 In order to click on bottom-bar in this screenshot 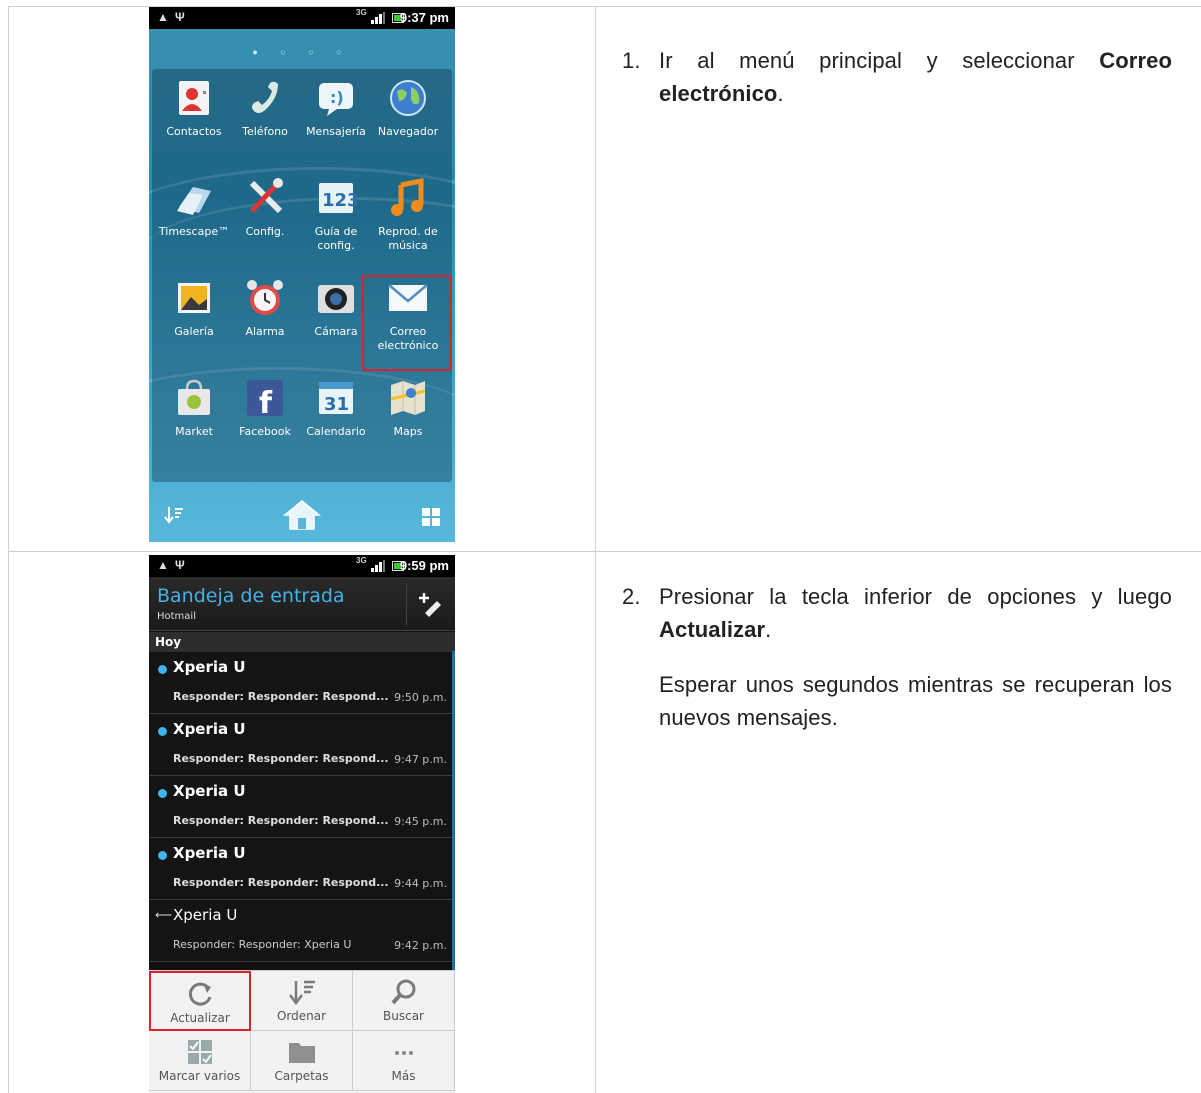, I will do `click(302, 513)`.